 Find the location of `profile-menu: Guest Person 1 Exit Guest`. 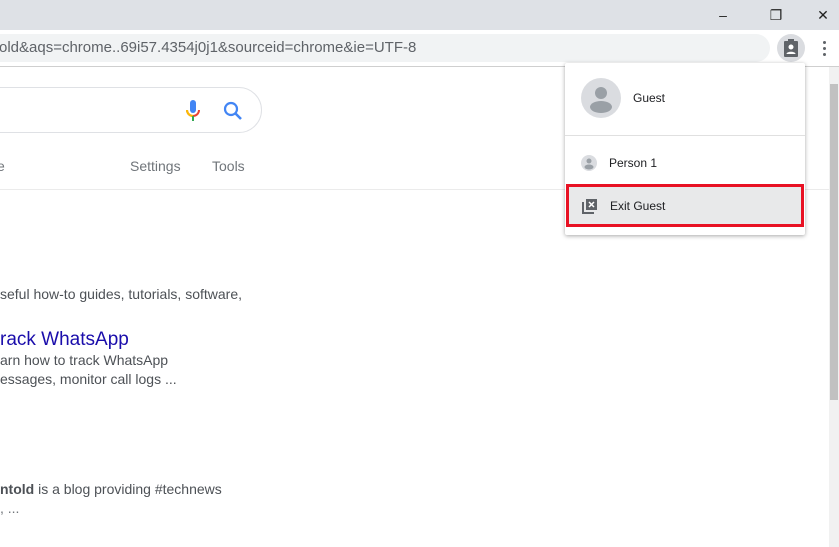

profile-menu: Guest Person 1 Exit Guest is located at coordinates (685, 149).